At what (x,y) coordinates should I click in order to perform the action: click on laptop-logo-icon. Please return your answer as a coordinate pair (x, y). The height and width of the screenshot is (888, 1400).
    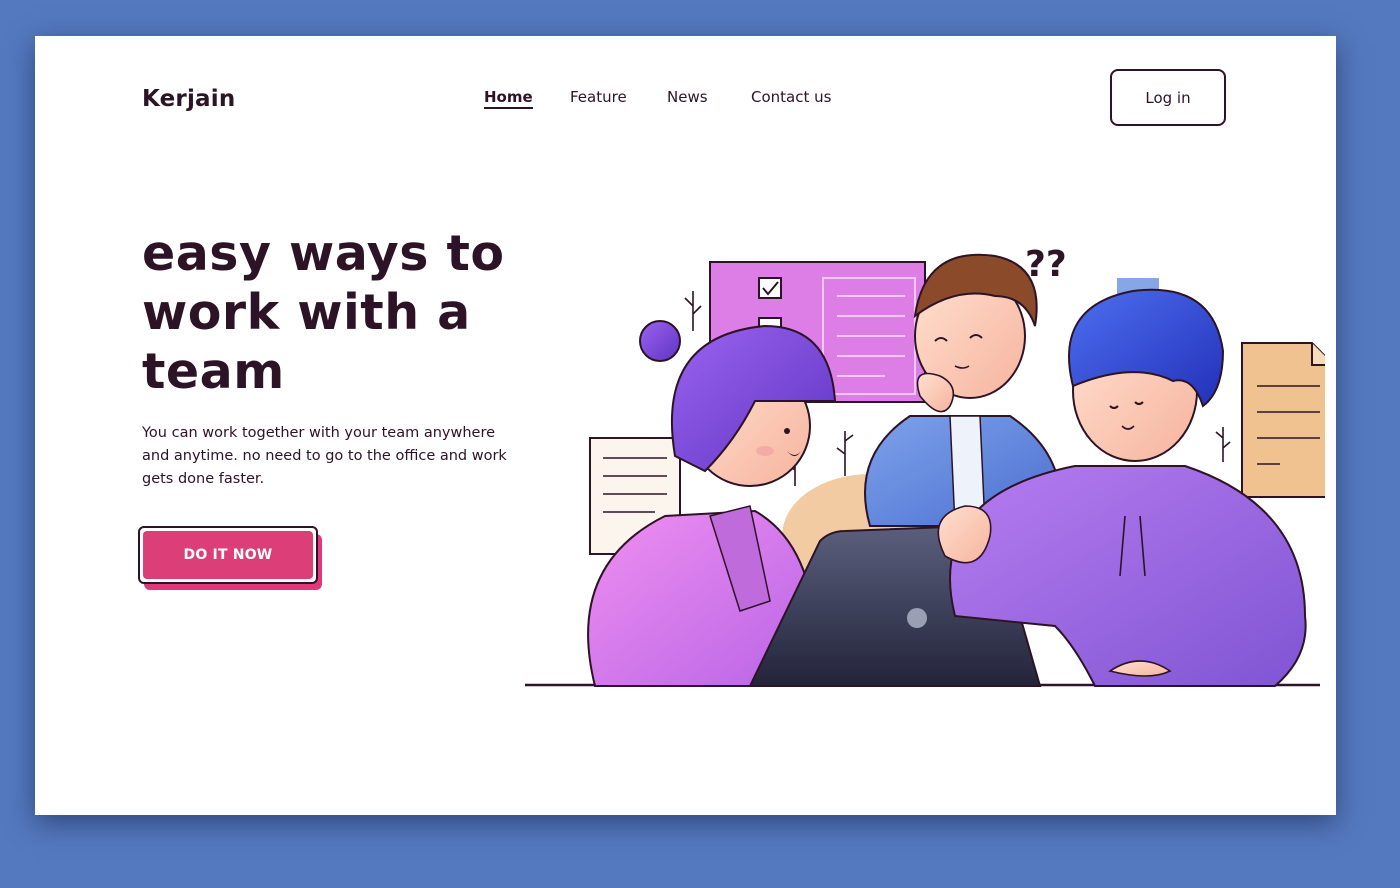
    Looking at the image, I should click on (917, 618).